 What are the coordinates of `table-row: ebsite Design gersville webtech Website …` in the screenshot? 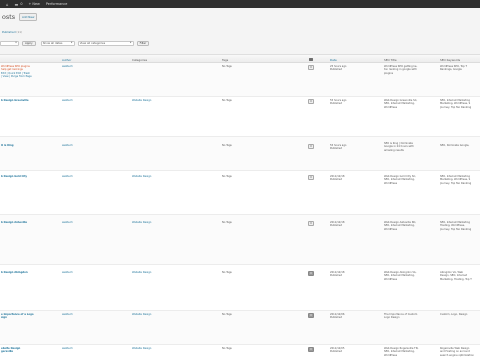 It's located at (240, 352).